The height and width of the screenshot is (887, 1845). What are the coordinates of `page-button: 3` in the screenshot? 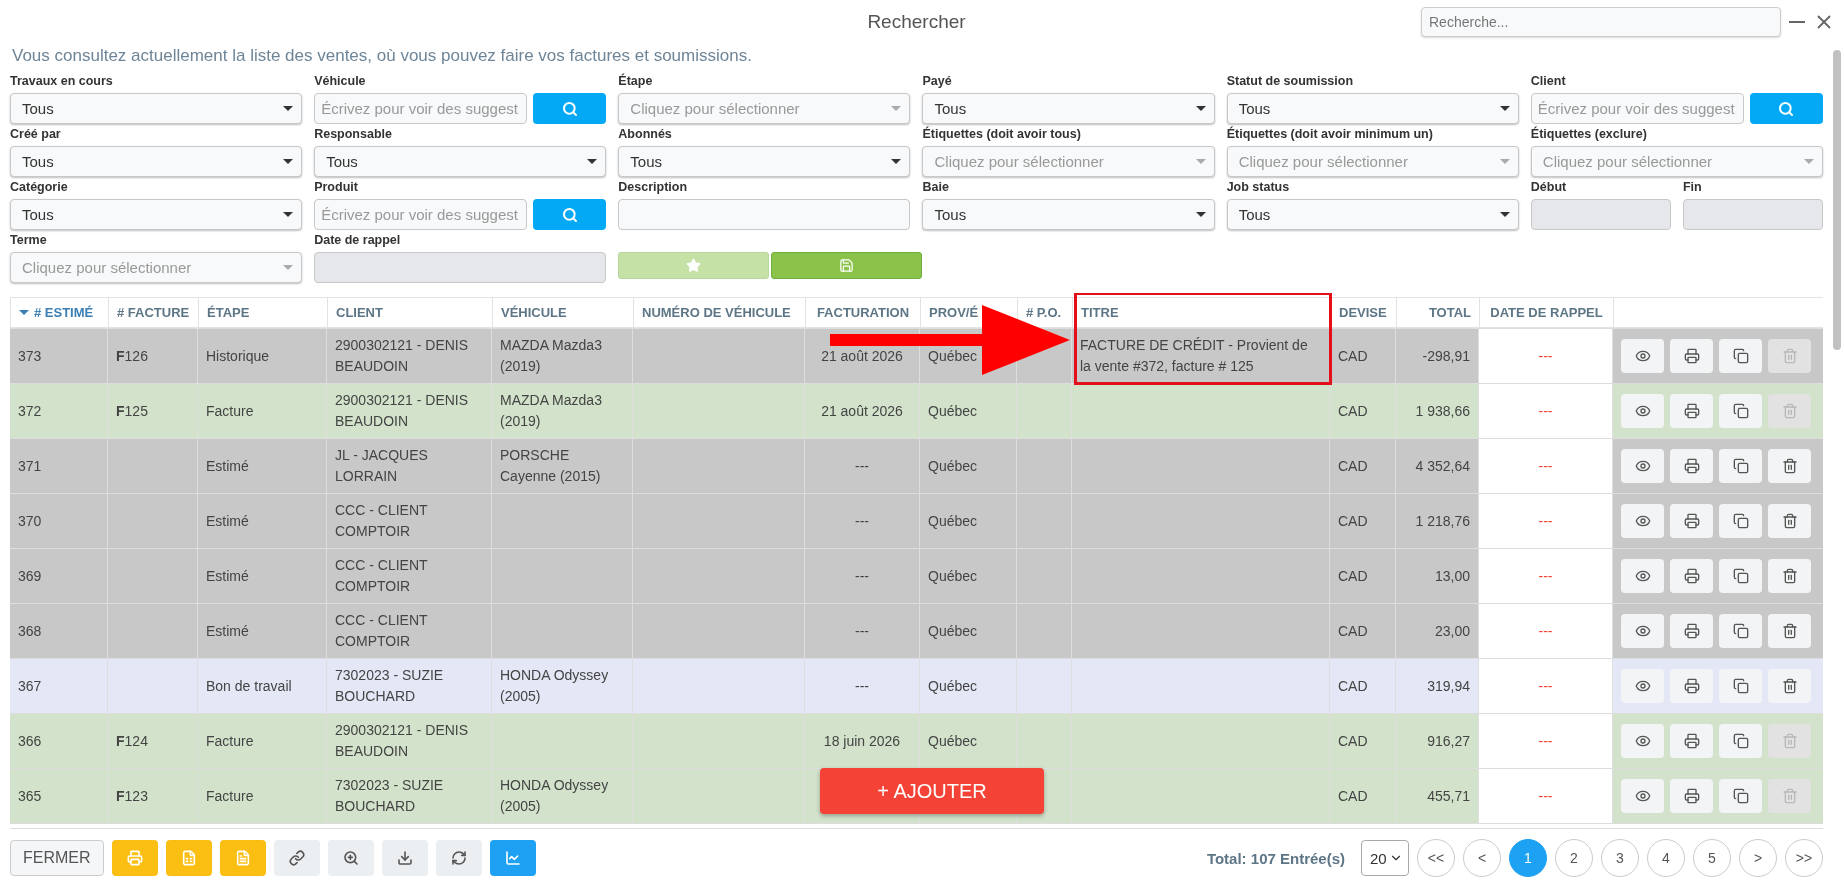 It's located at (1620, 858).